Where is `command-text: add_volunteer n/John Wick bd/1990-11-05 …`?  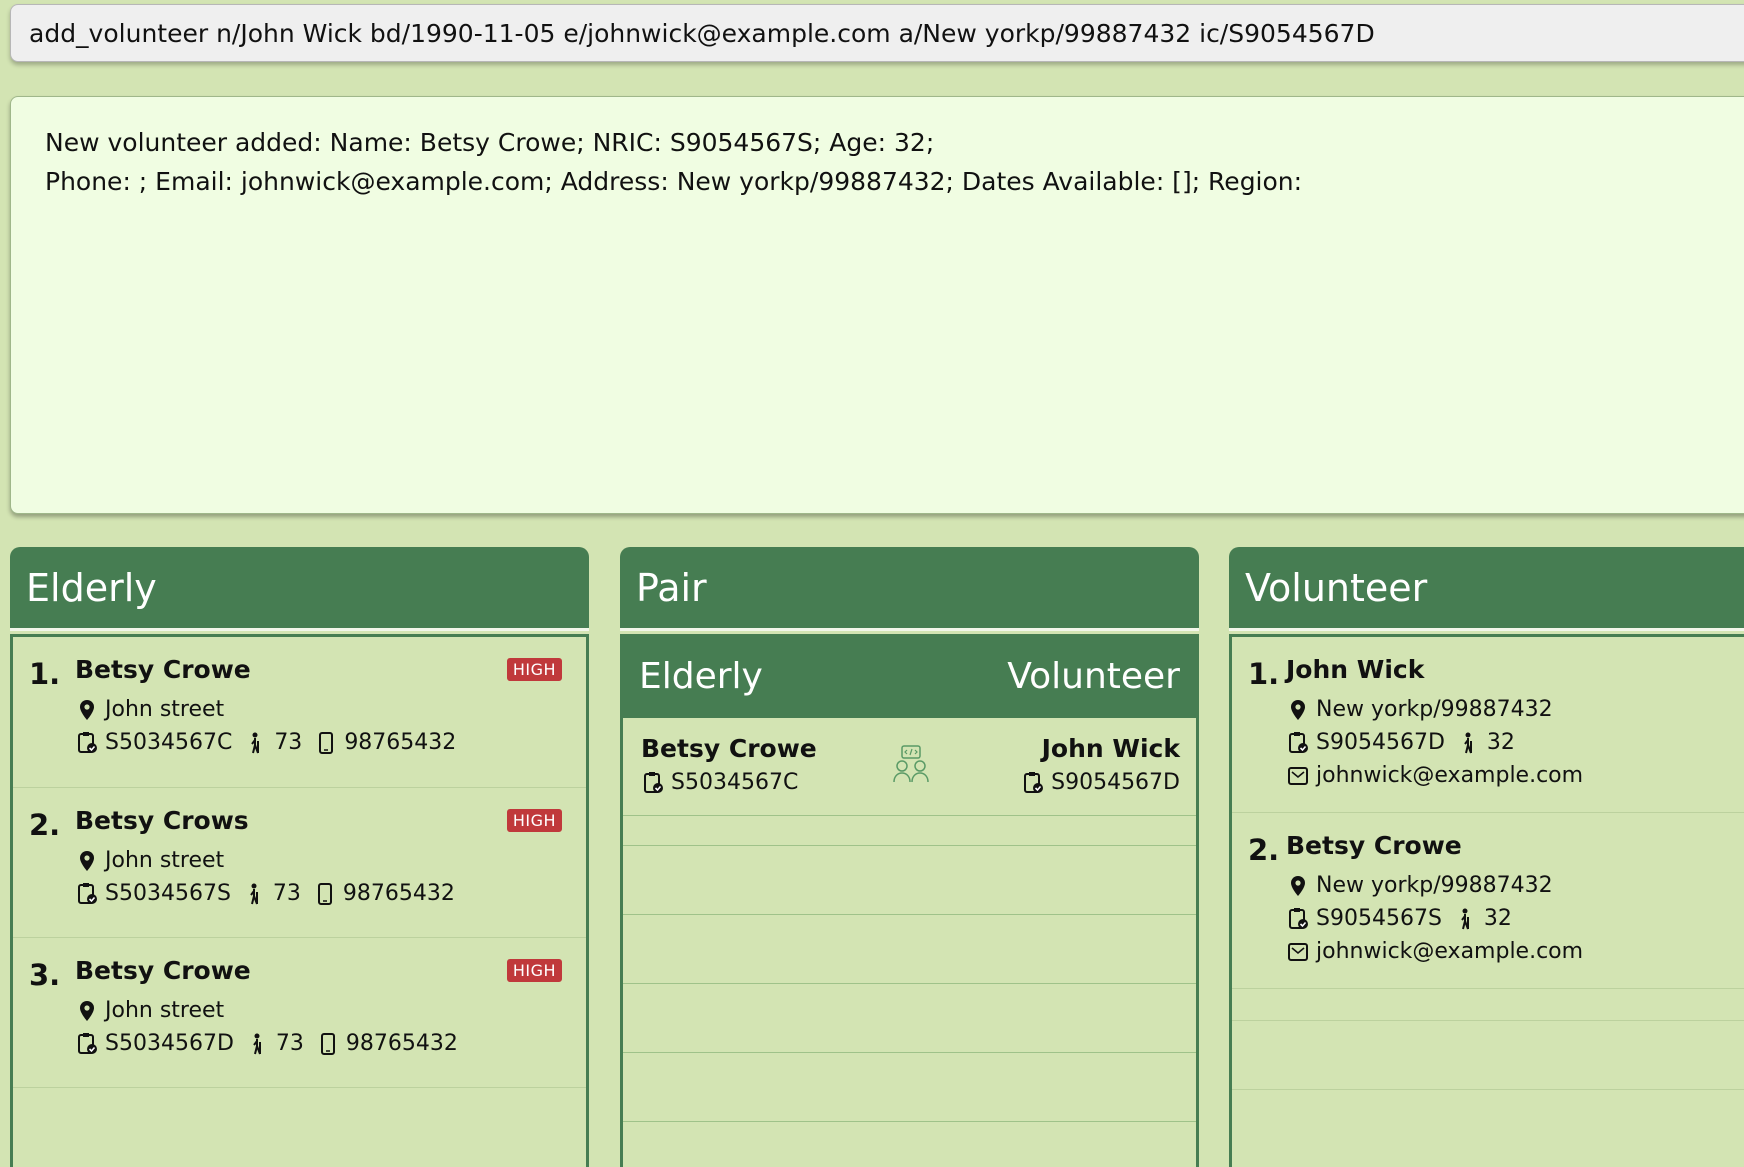 command-text: add_volunteer n/John Wick bd/1990-11-05 … is located at coordinates (702, 33).